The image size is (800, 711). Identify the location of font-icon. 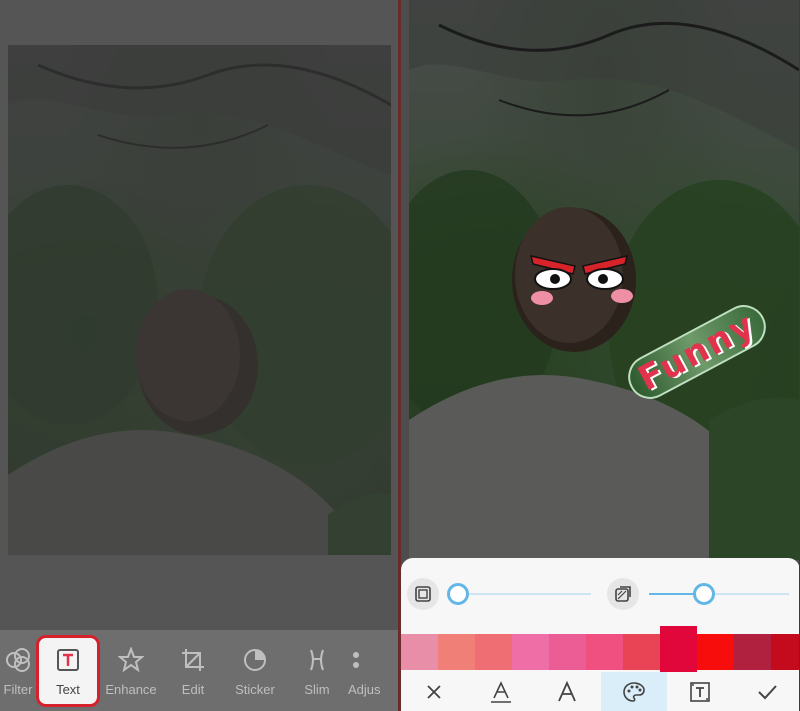
(567, 690).